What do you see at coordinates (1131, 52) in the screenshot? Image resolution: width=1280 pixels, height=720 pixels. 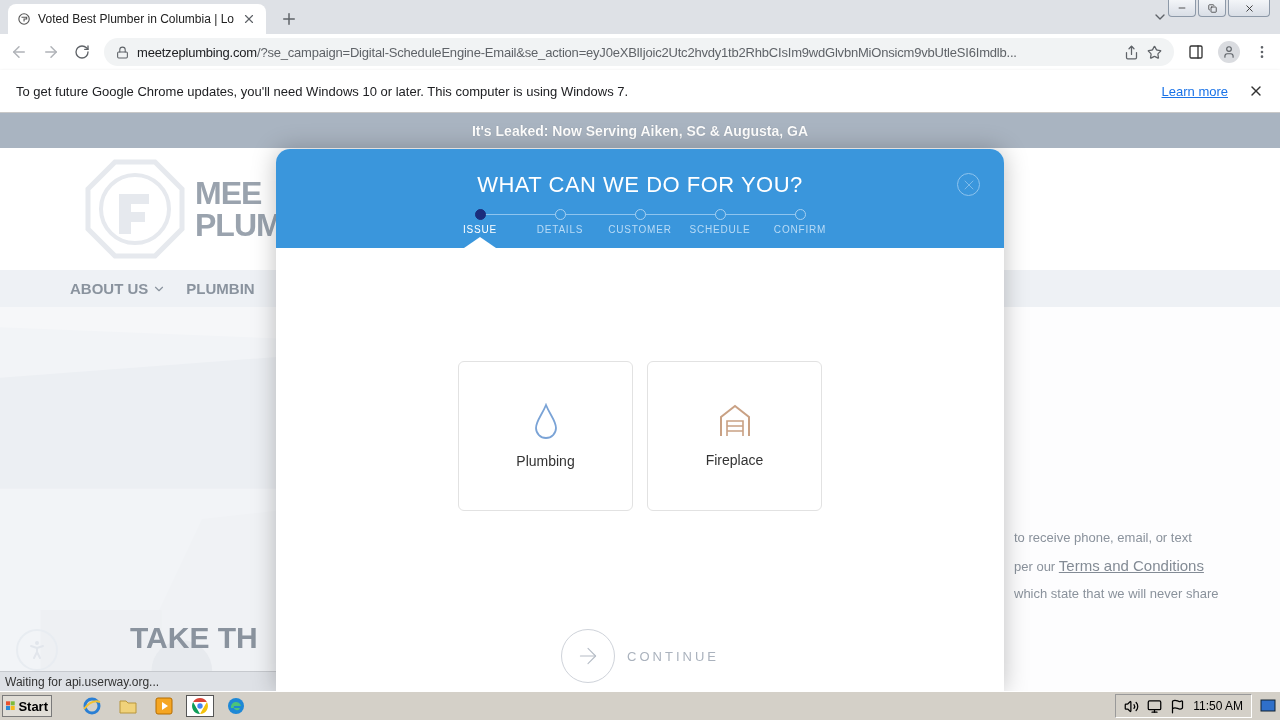 I see `share-icon` at bounding box center [1131, 52].